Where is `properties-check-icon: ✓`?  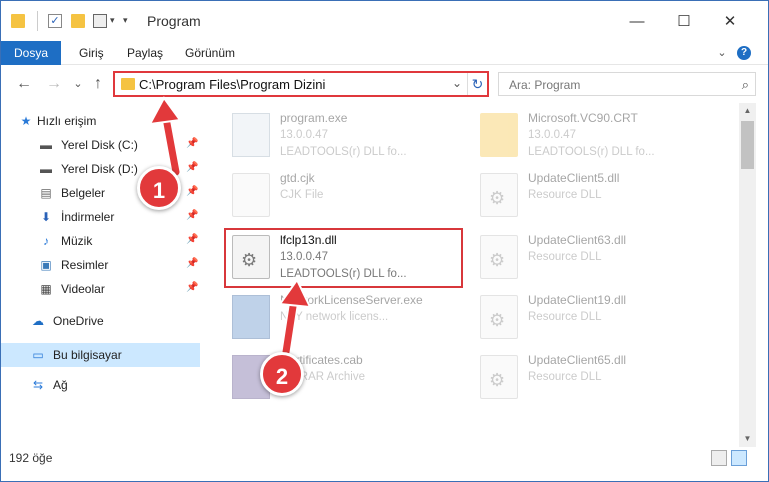
properties-check-icon: ✓ is located at coordinates (55, 21).